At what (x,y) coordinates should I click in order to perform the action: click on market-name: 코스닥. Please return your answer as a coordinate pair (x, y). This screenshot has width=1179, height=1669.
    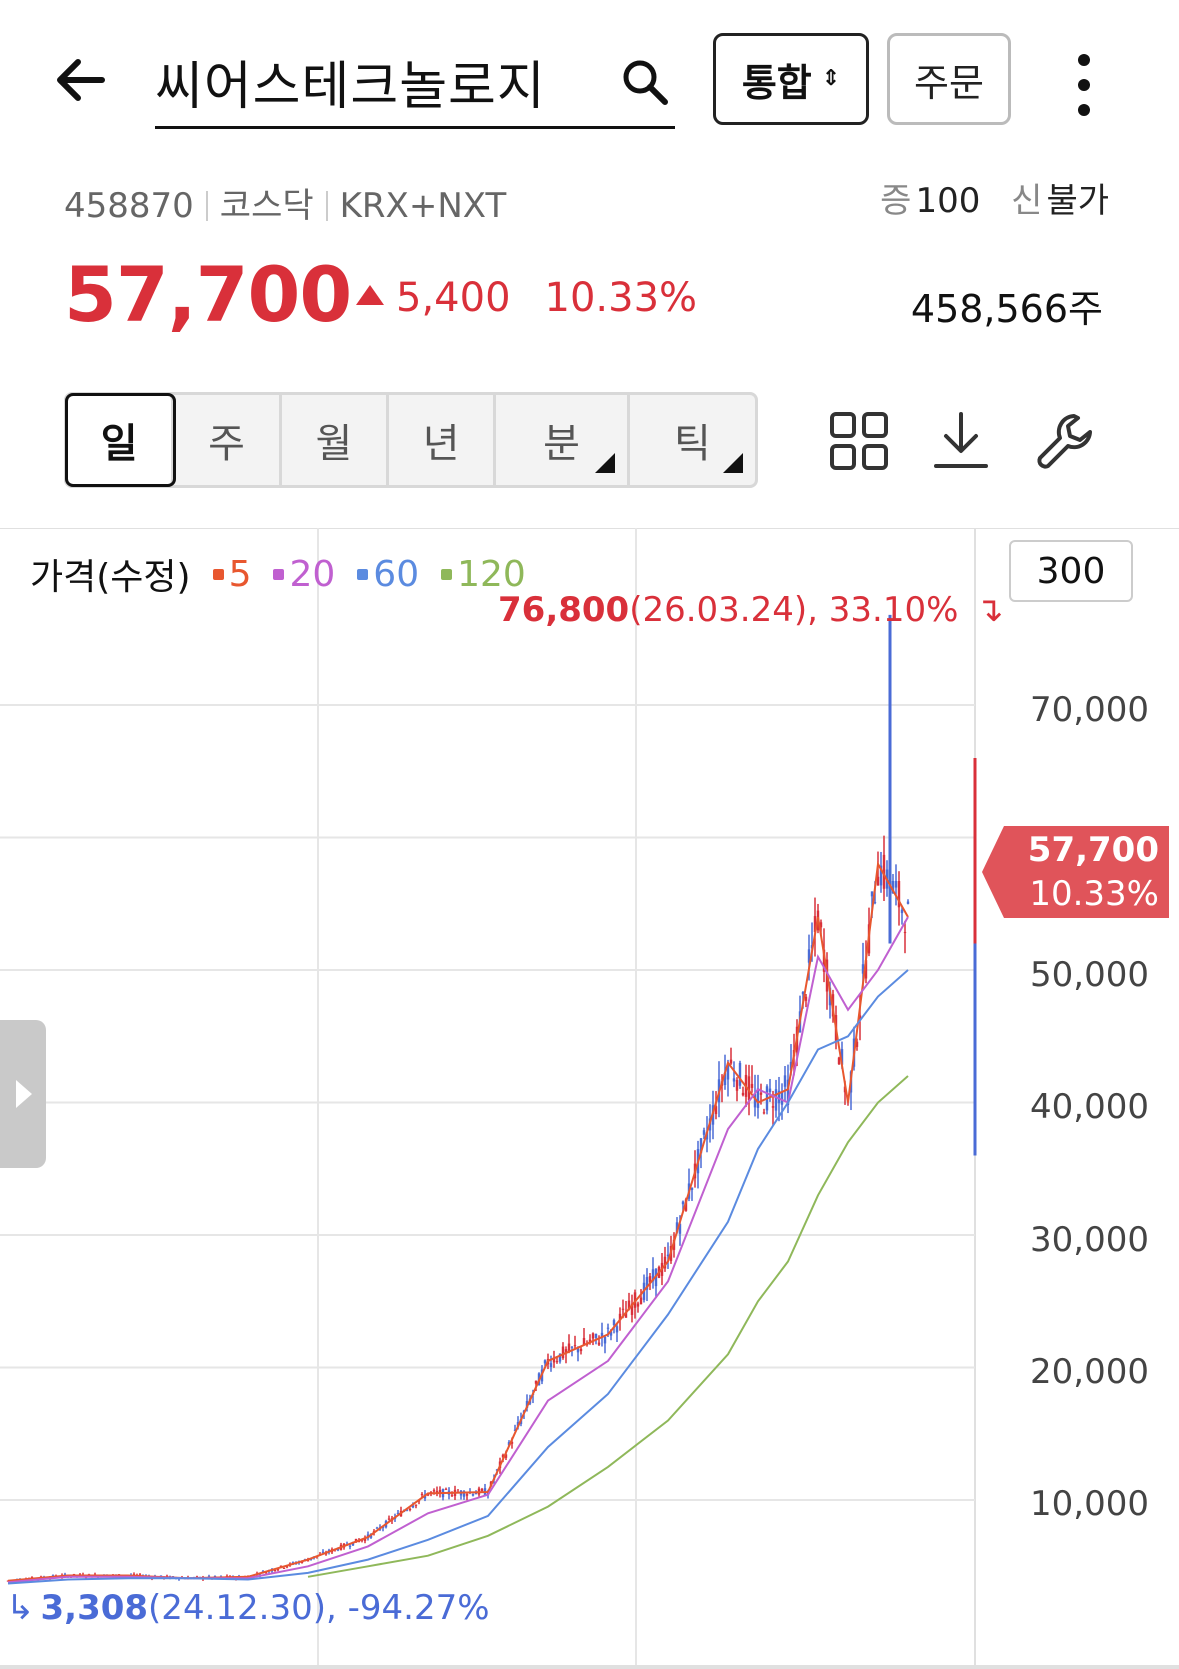
    Looking at the image, I should click on (266, 206).